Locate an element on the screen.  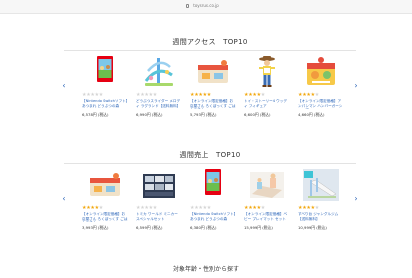
product-price: 5,793円 (税込) is located at coordinates (203, 114).